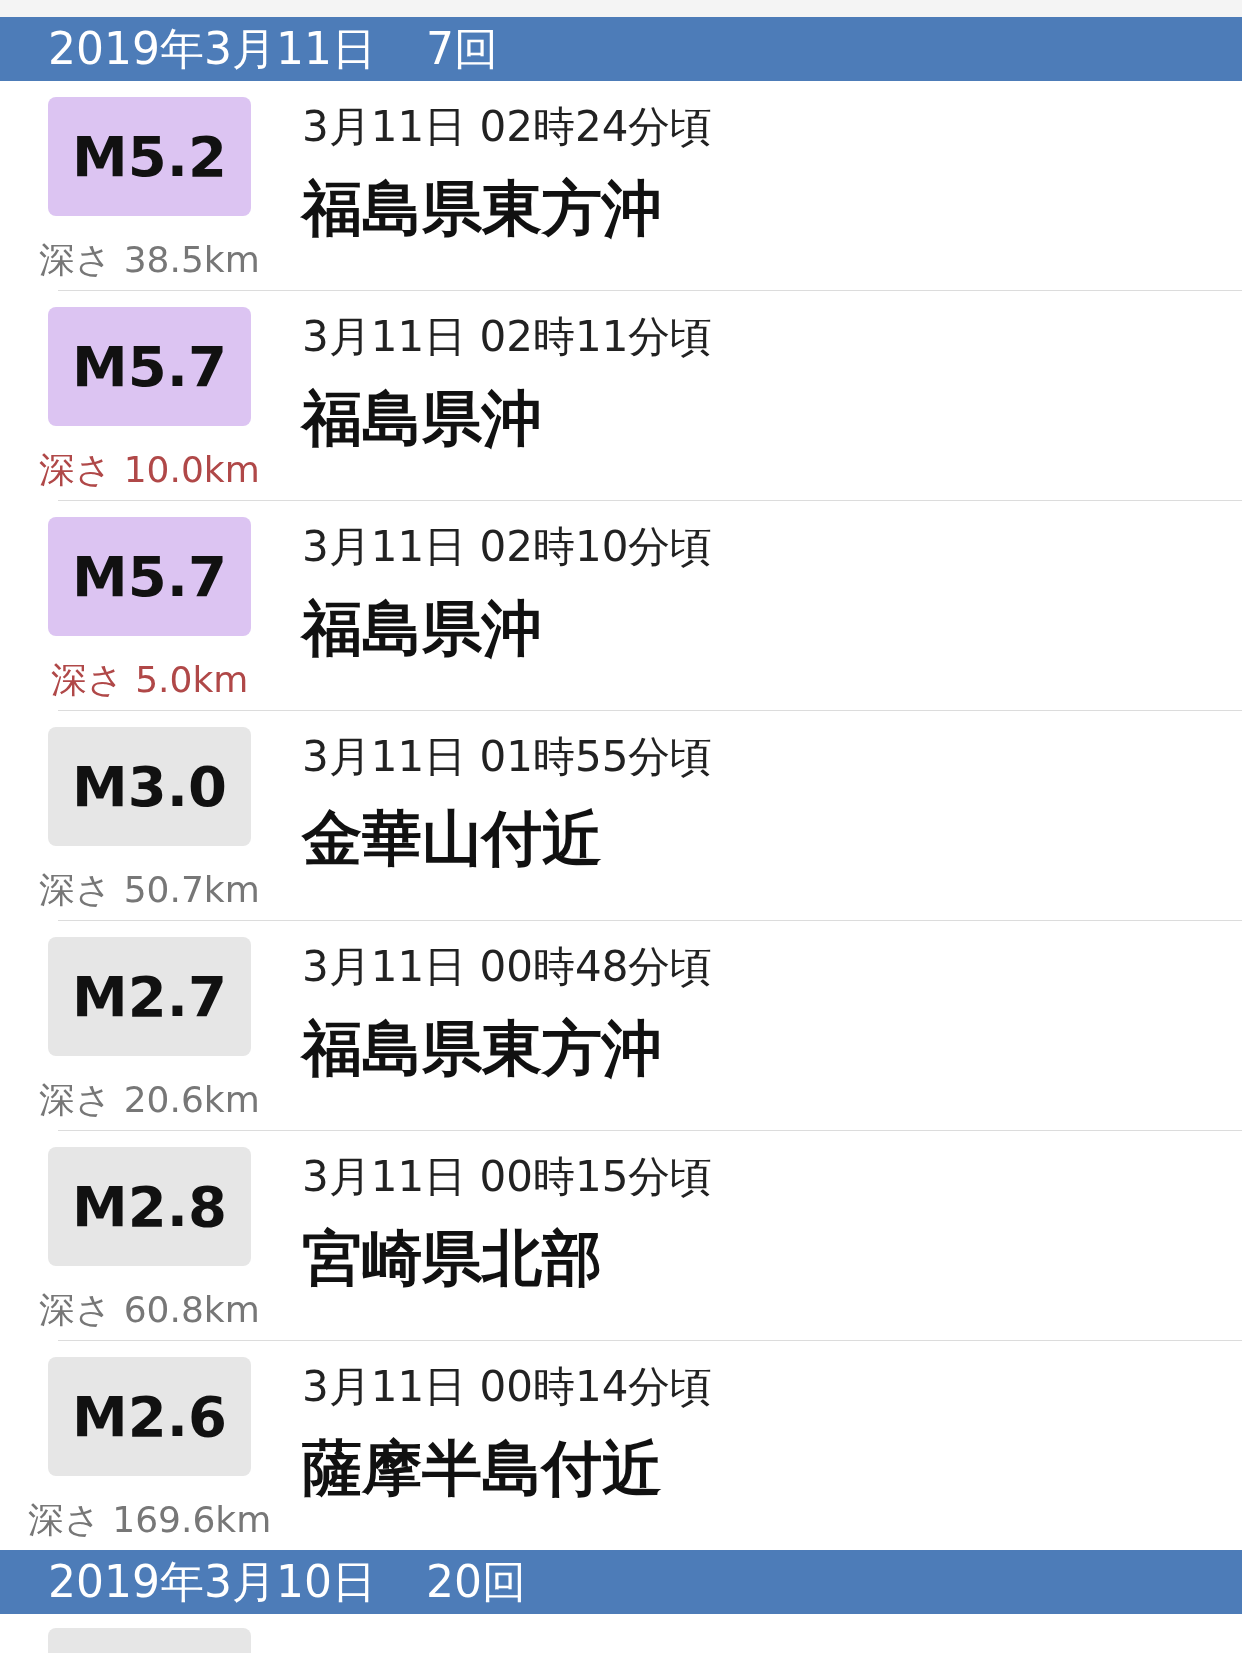  Describe the element at coordinates (507, 967) in the screenshot. I see `time-label: 3月11日 00時48分頃` at that location.